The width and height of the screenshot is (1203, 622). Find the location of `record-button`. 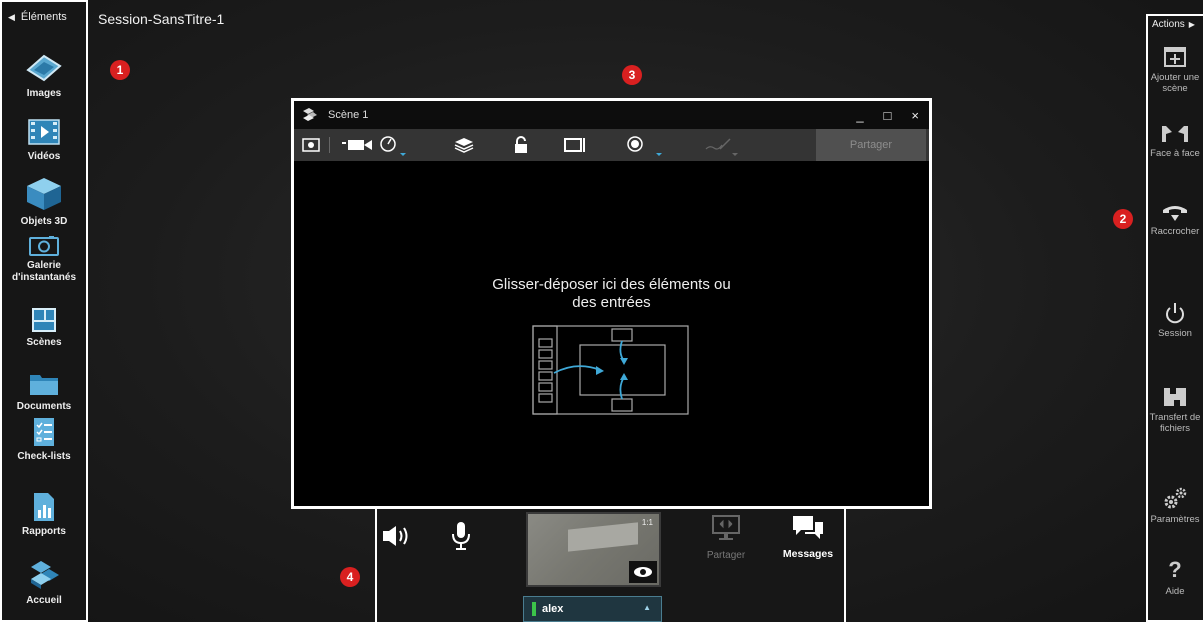

record-button is located at coordinates (646, 145).